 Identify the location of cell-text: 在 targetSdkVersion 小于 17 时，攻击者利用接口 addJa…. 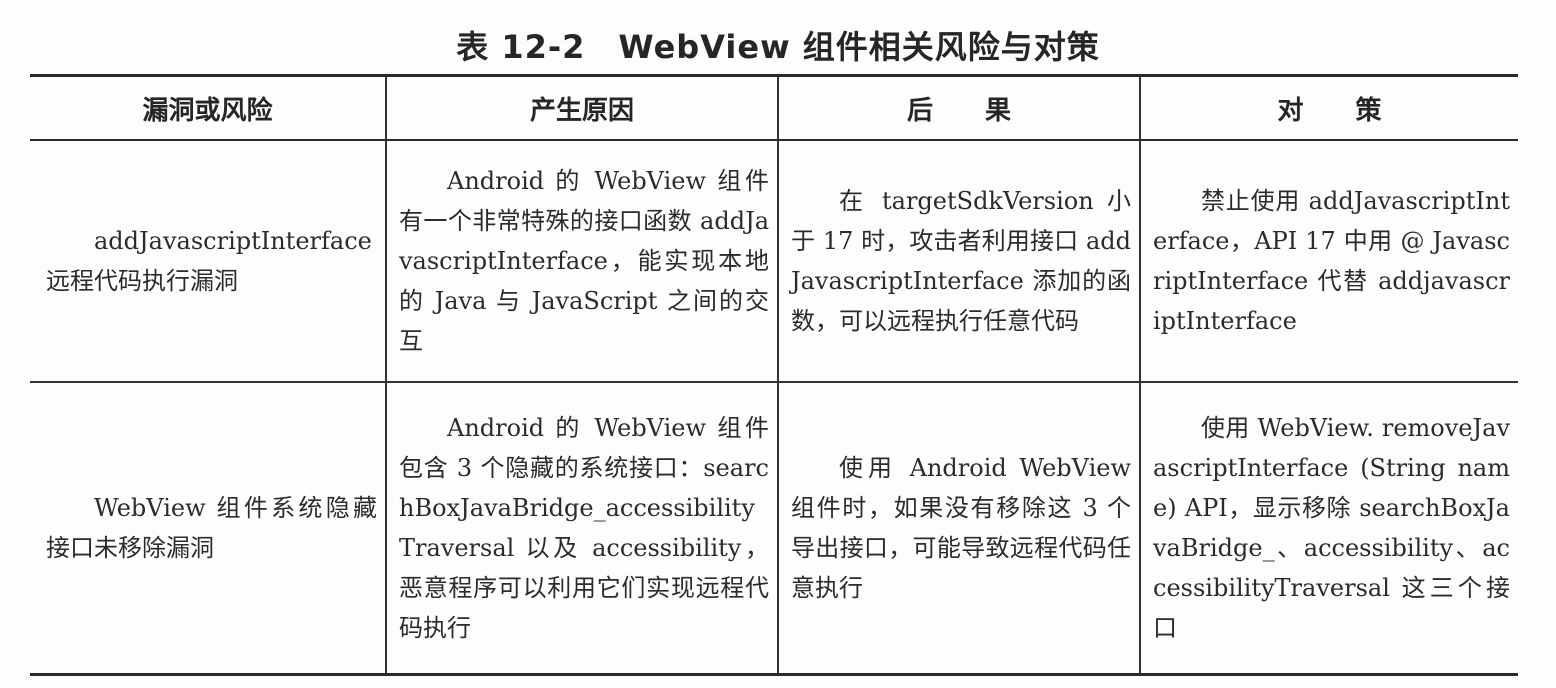
(961, 261).